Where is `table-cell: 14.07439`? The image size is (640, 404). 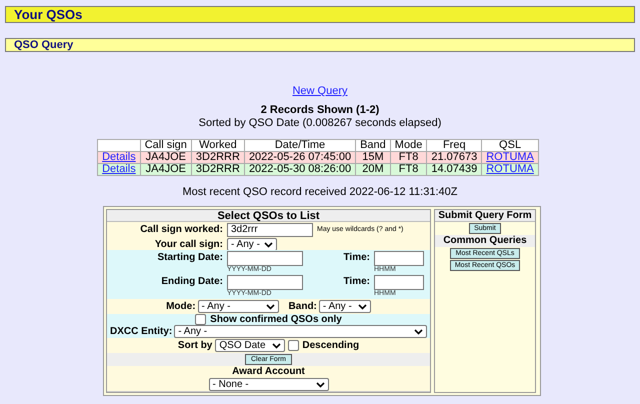
table-cell: 14.07439 is located at coordinates (454, 170).